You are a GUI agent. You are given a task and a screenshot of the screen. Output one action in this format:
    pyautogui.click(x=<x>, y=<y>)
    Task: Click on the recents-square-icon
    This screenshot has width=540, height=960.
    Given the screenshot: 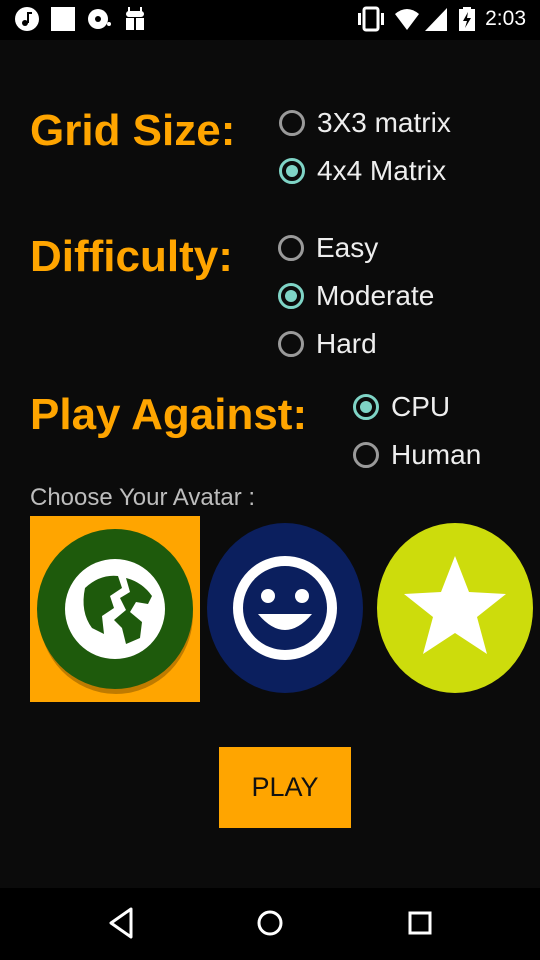 What is the action you would take?
    pyautogui.click(x=420, y=923)
    